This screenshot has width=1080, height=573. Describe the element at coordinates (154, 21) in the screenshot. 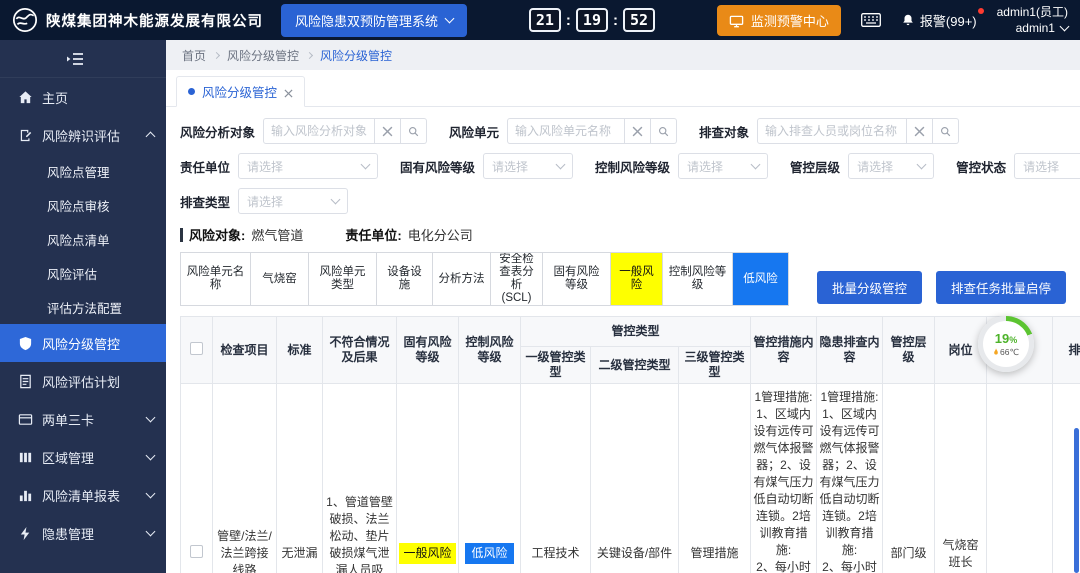

I see `company-name: 陕煤集团神木能源发展有限公司` at that location.